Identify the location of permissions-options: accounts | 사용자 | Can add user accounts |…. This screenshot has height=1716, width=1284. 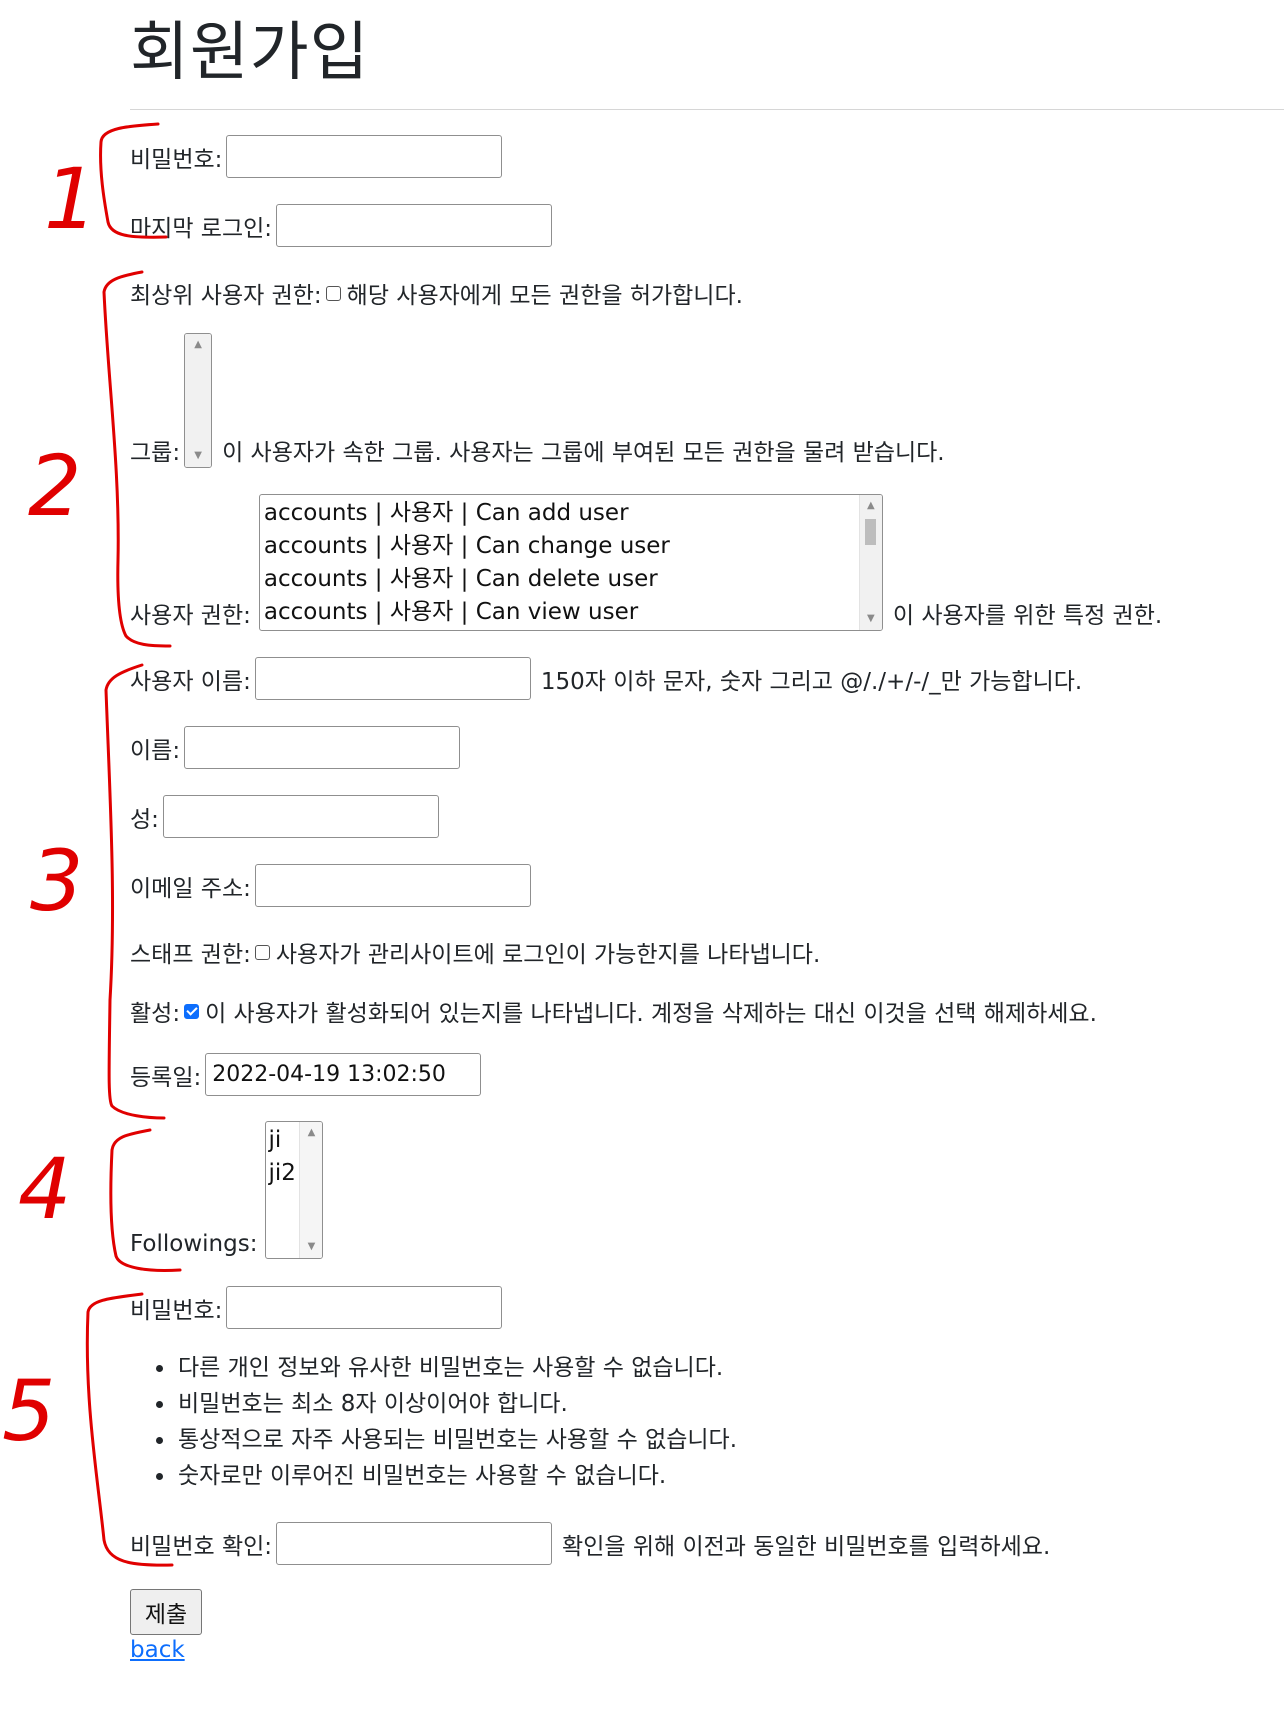
(571, 562).